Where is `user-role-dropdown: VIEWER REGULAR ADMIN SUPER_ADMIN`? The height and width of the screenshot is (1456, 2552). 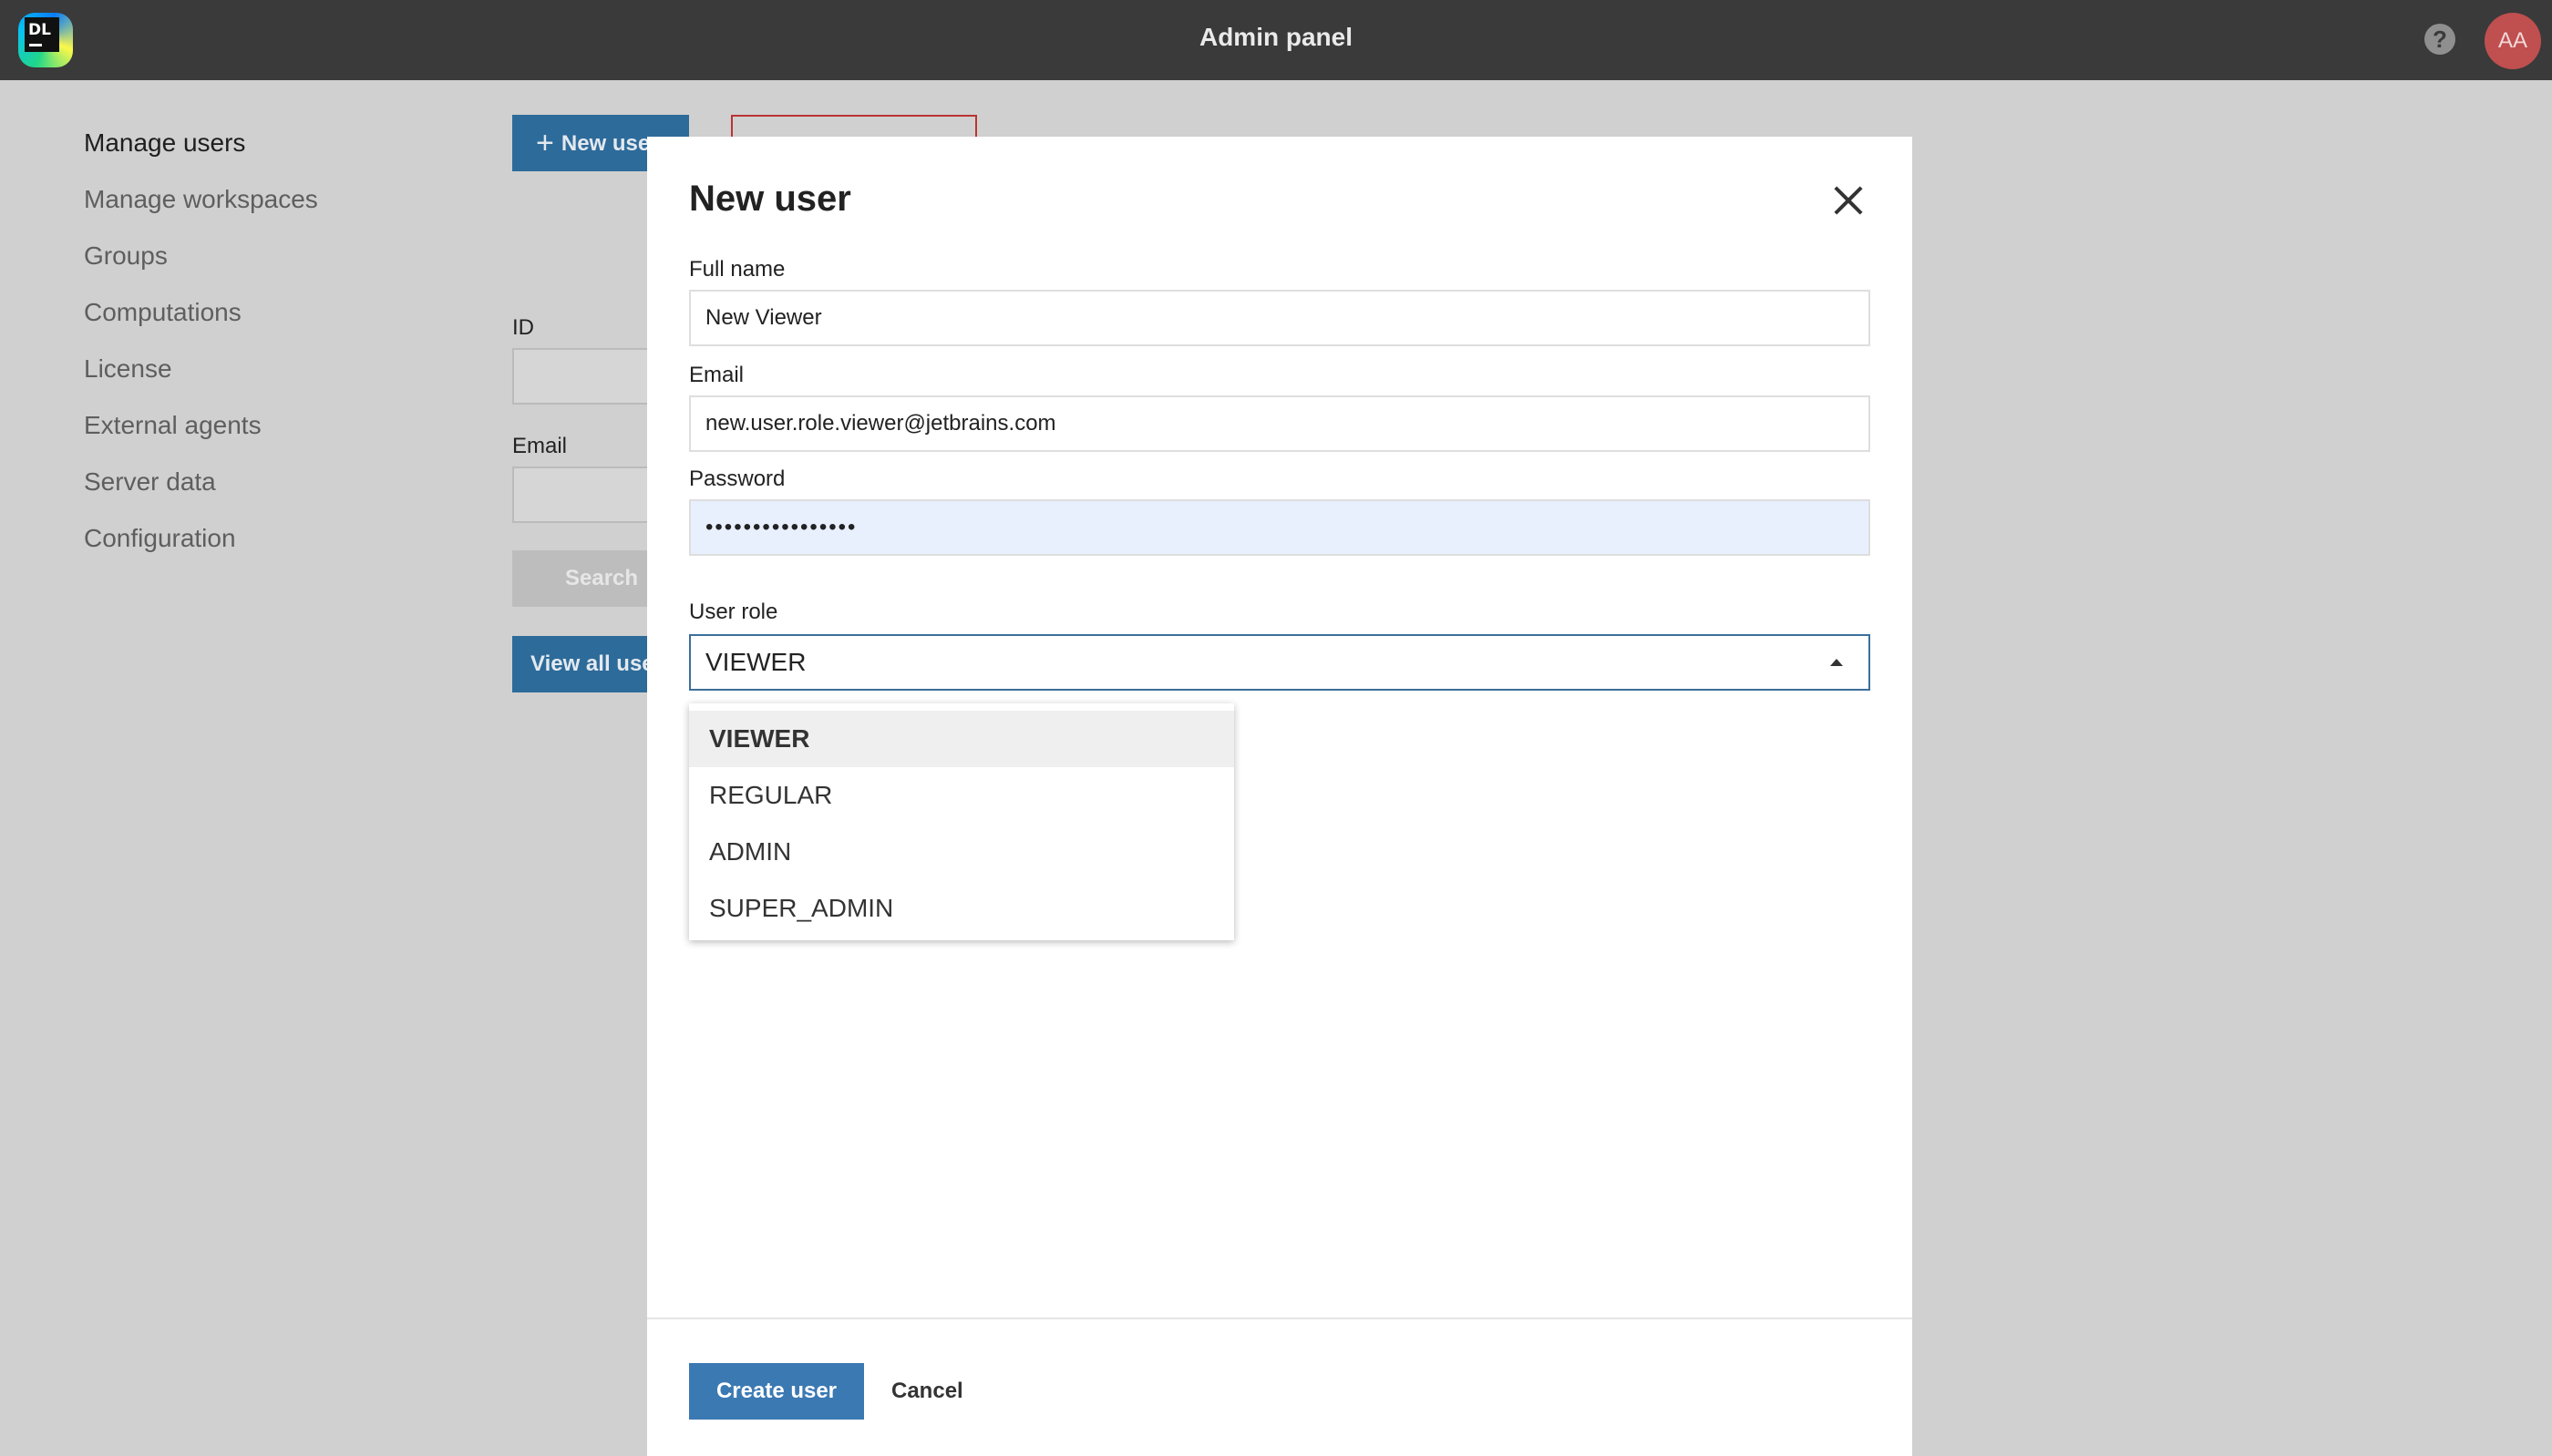 user-role-dropdown: VIEWER REGULAR ADMIN SUPER_ADMIN is located at coordinates (961, 821).